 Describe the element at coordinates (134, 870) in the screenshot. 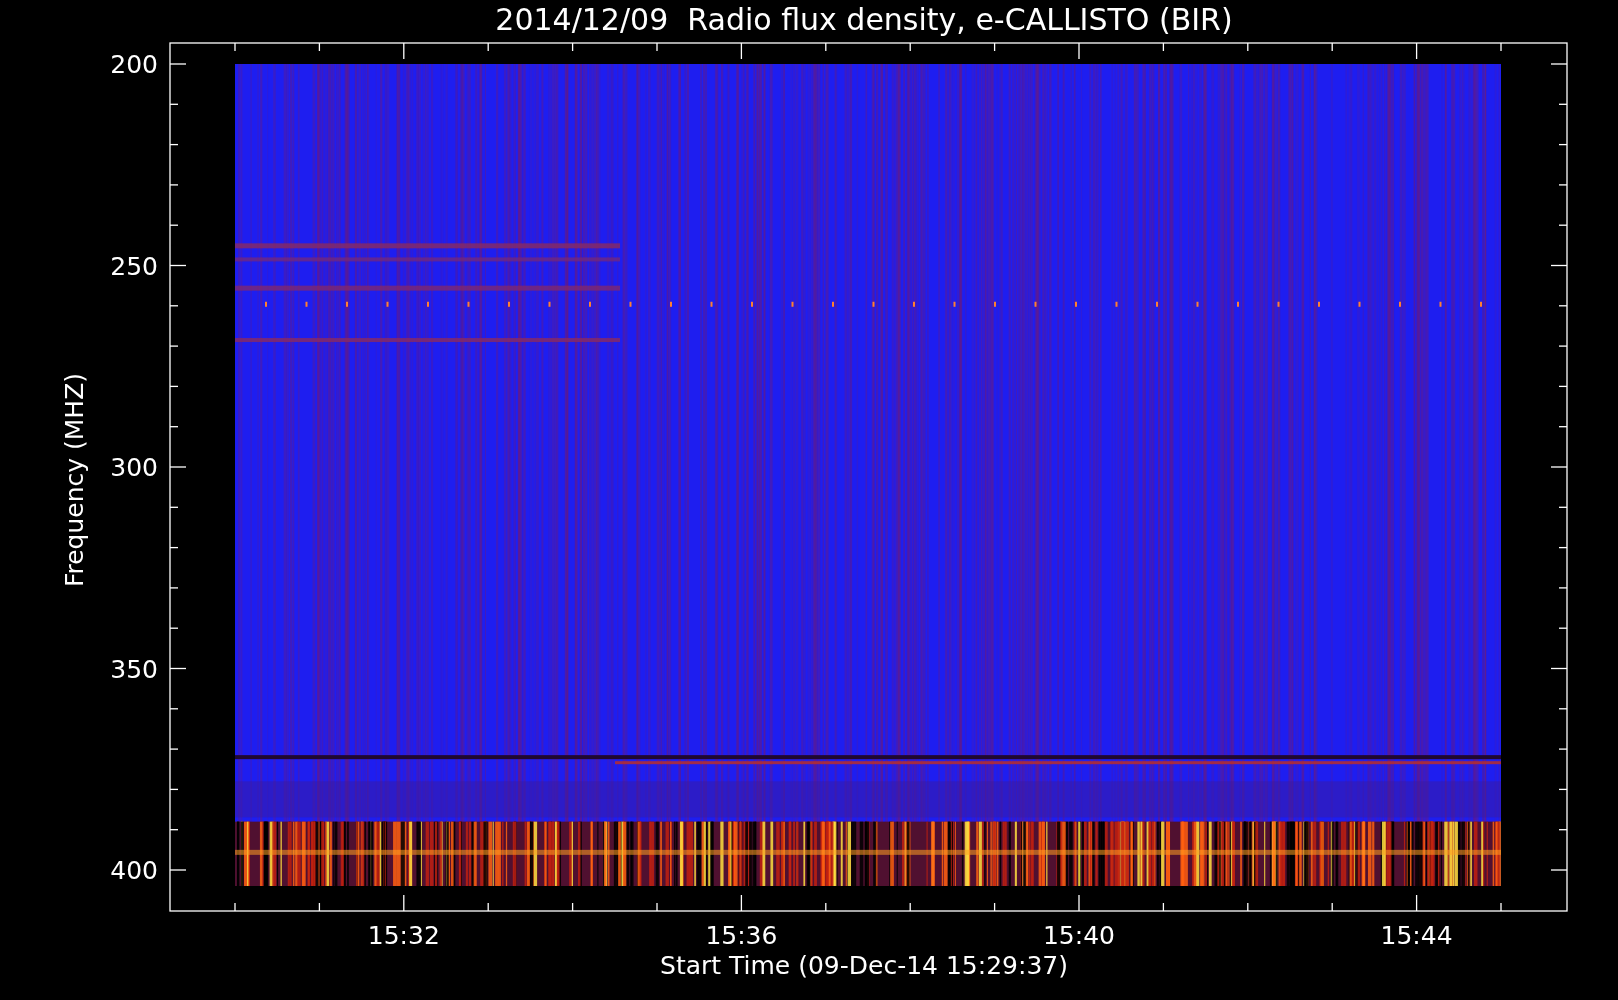

I see `axis-tick-label: 400` at that location.